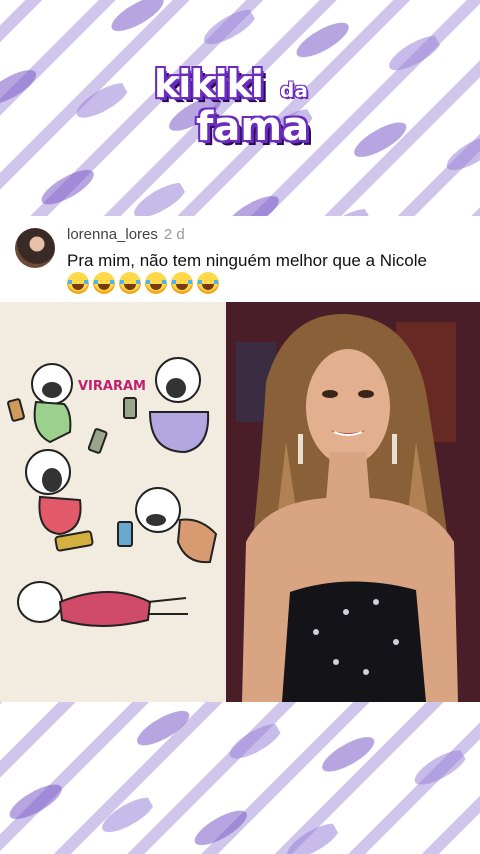  What do you see at coordinates (112, 386) in the screenshot?
I see `cartoon-caption: VIRARAM` at bounding box center [112, 386].